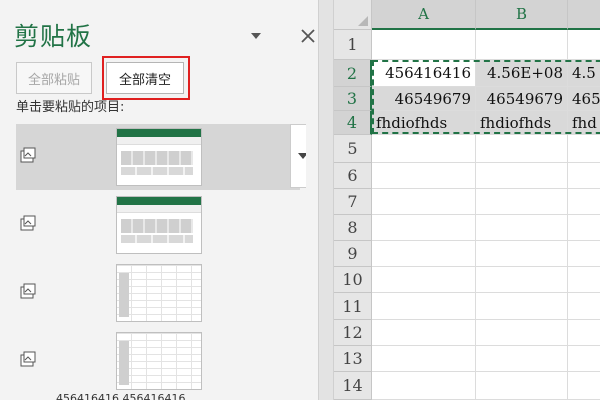  I want to click on cell-c13, so click(584, 359).